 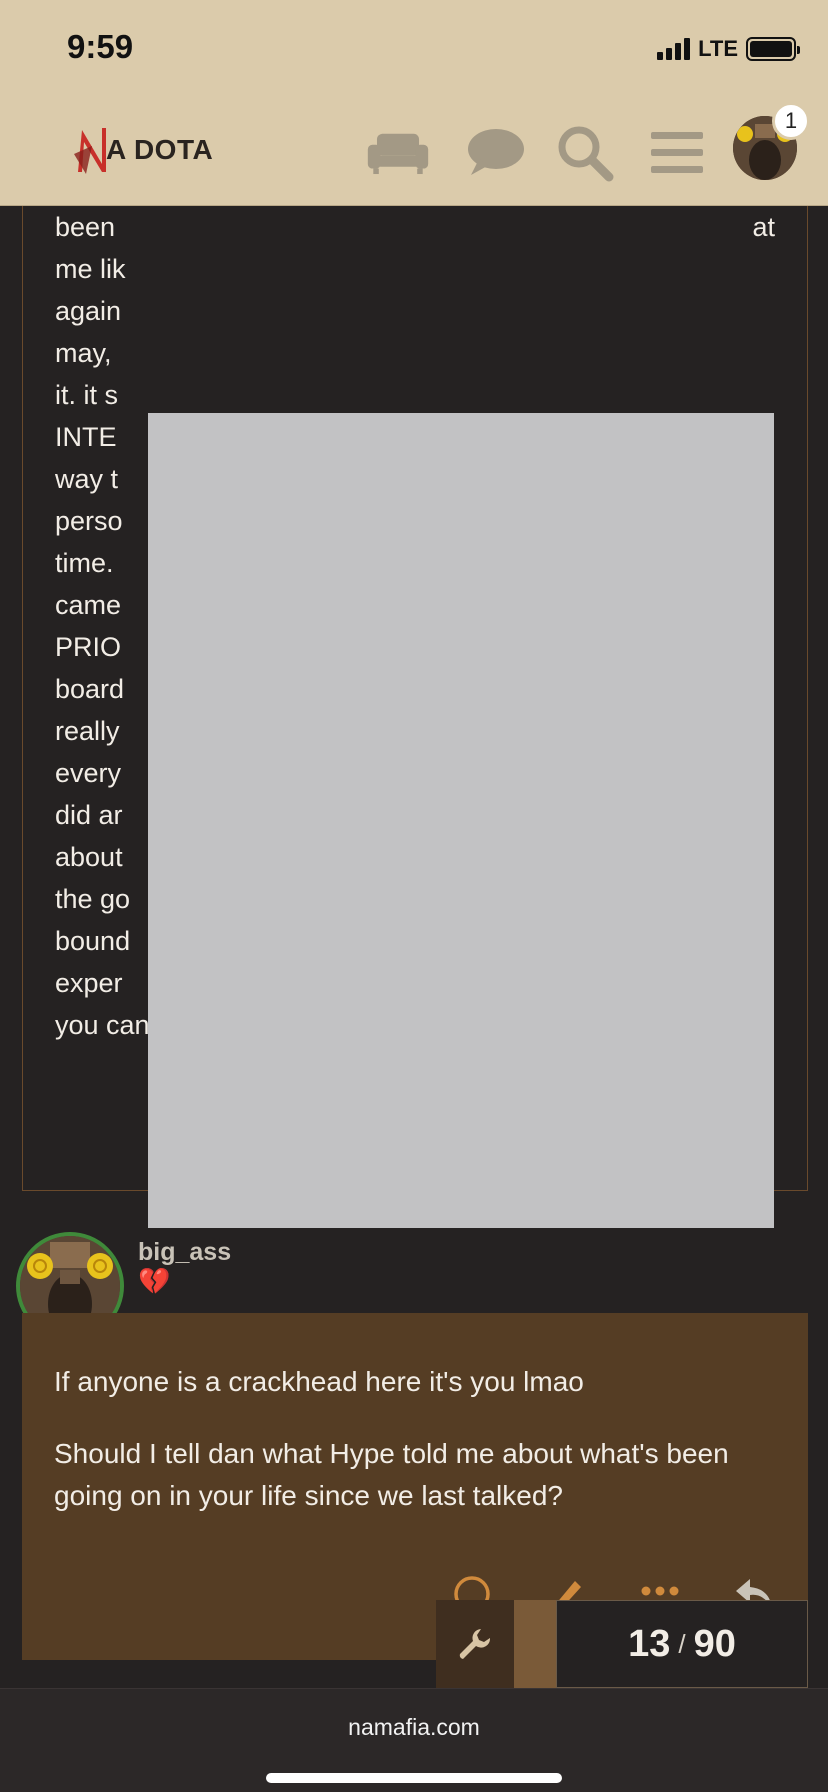 I want to click on search-icon, so click(x=585, y=153).